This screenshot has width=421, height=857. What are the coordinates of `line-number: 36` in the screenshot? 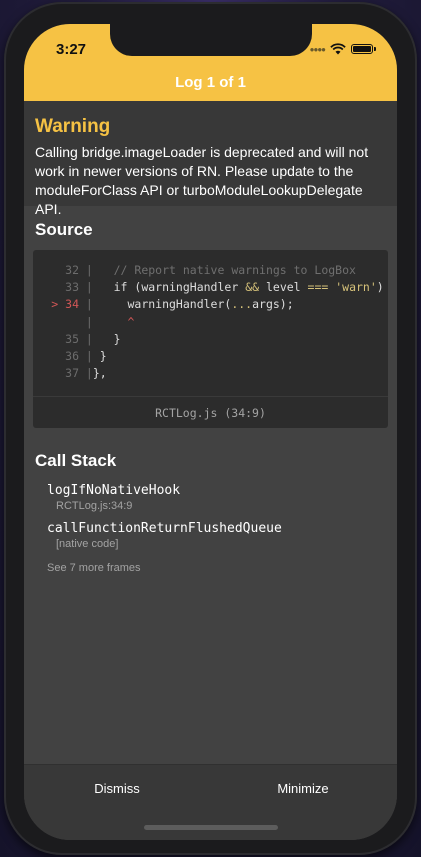 It's located at (72, 355).